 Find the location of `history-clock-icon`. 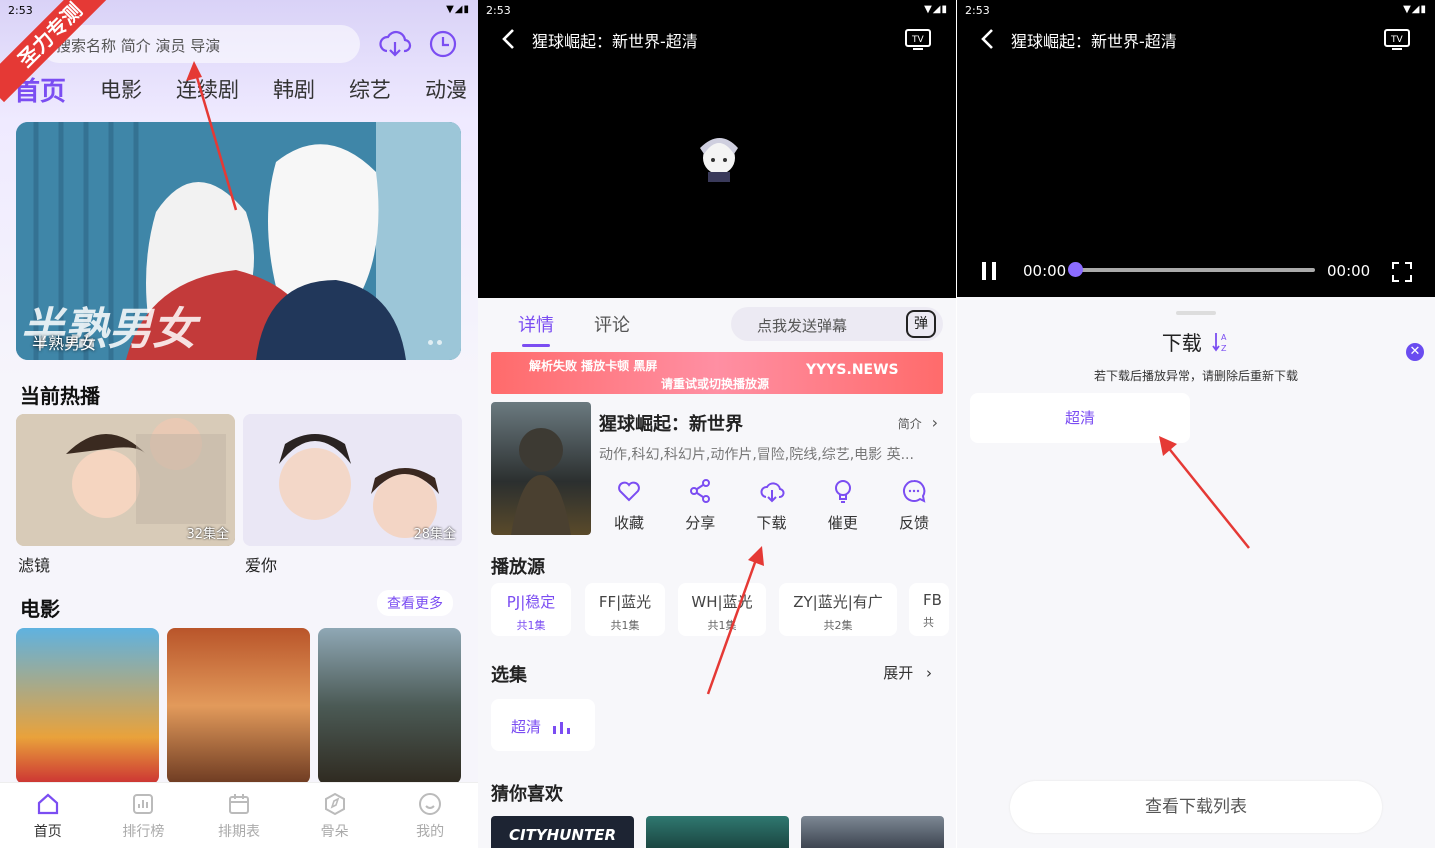

history-clock-icon is located at coordinates (443, 44).